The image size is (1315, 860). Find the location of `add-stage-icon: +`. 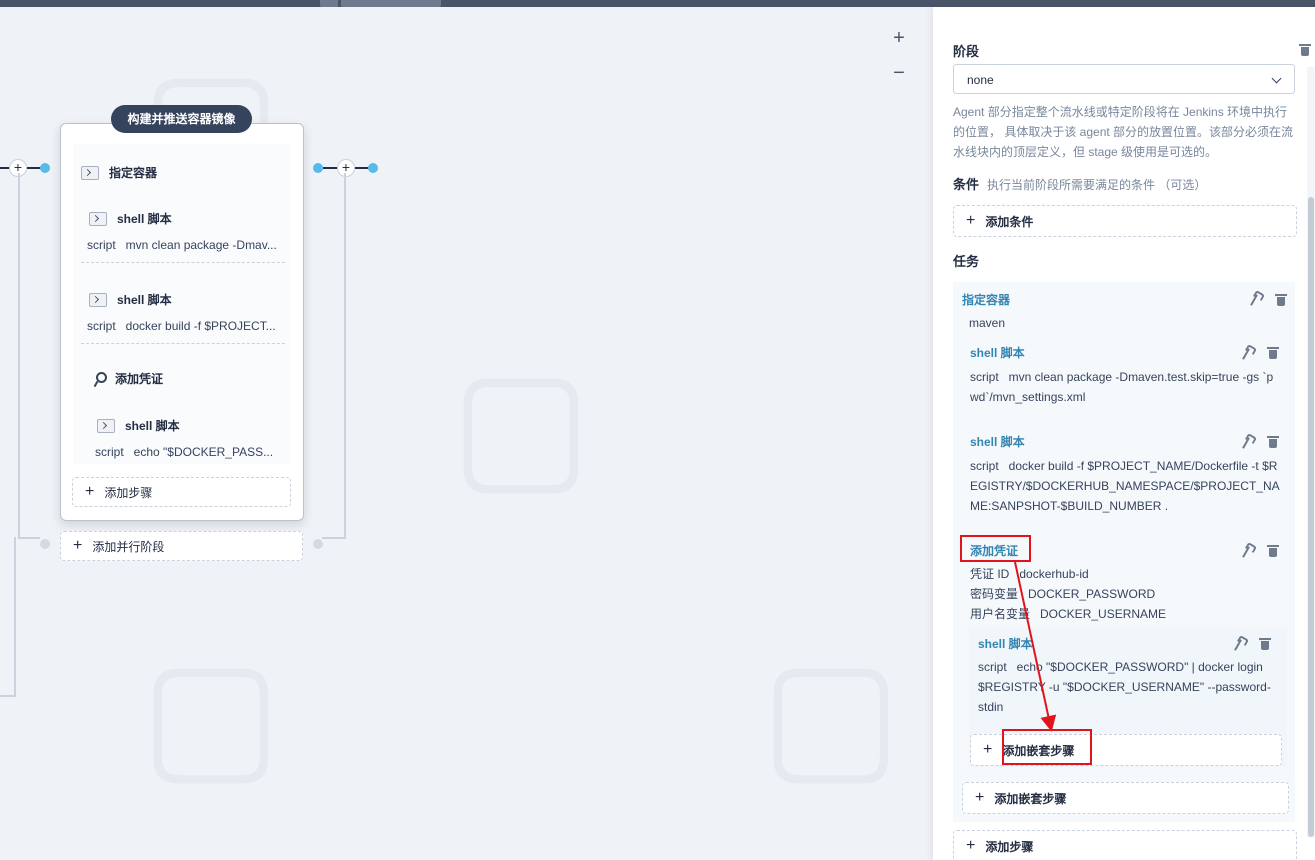

add-stage-icon: + is located at coordinates (346, 168).